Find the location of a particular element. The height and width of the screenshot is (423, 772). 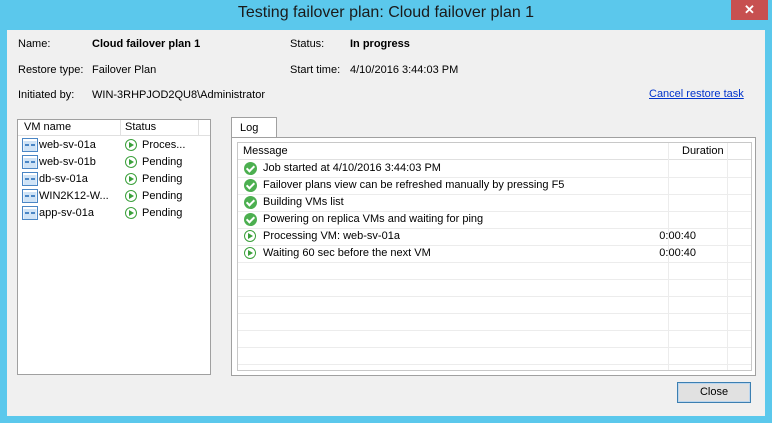

log-message: Waiting 60 sec before the next VM is located at coordinates (347, 253).